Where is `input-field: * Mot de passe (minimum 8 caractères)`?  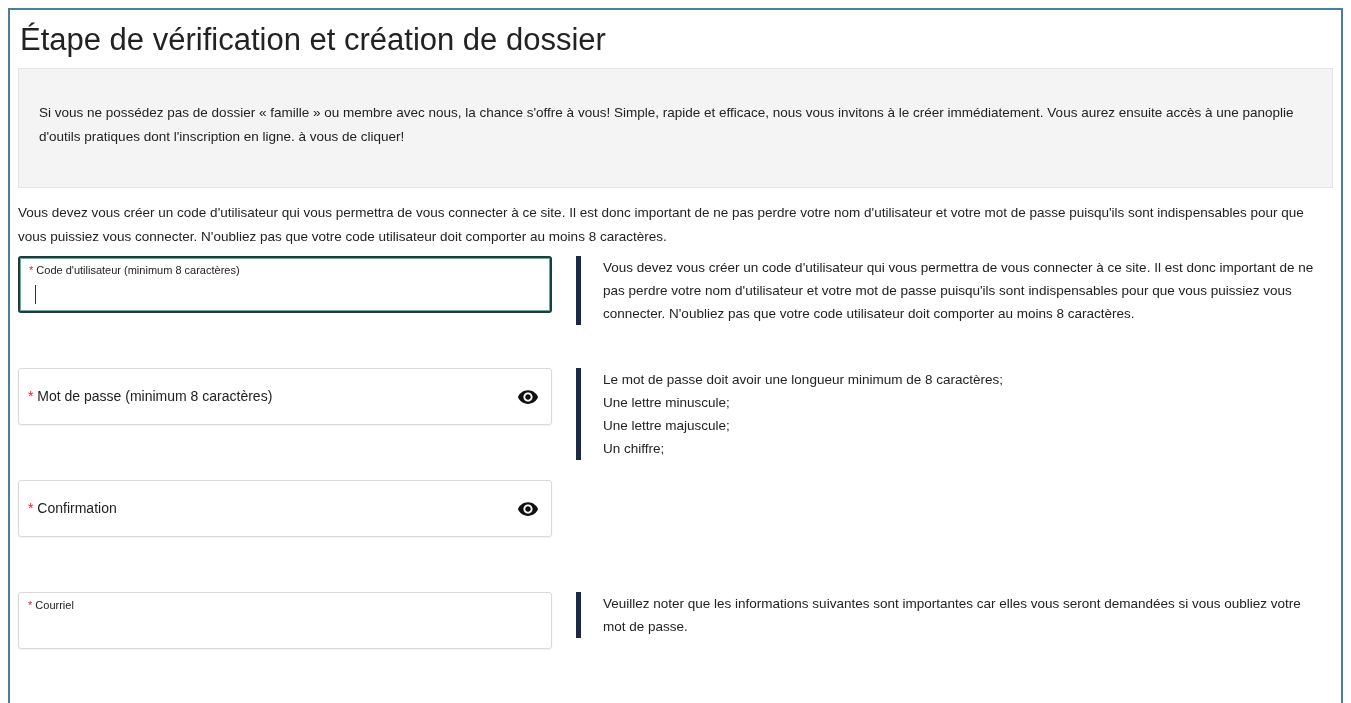 input-field: * Mot de passe (minimum 8 caractères) is located at coordinates (285, 396).